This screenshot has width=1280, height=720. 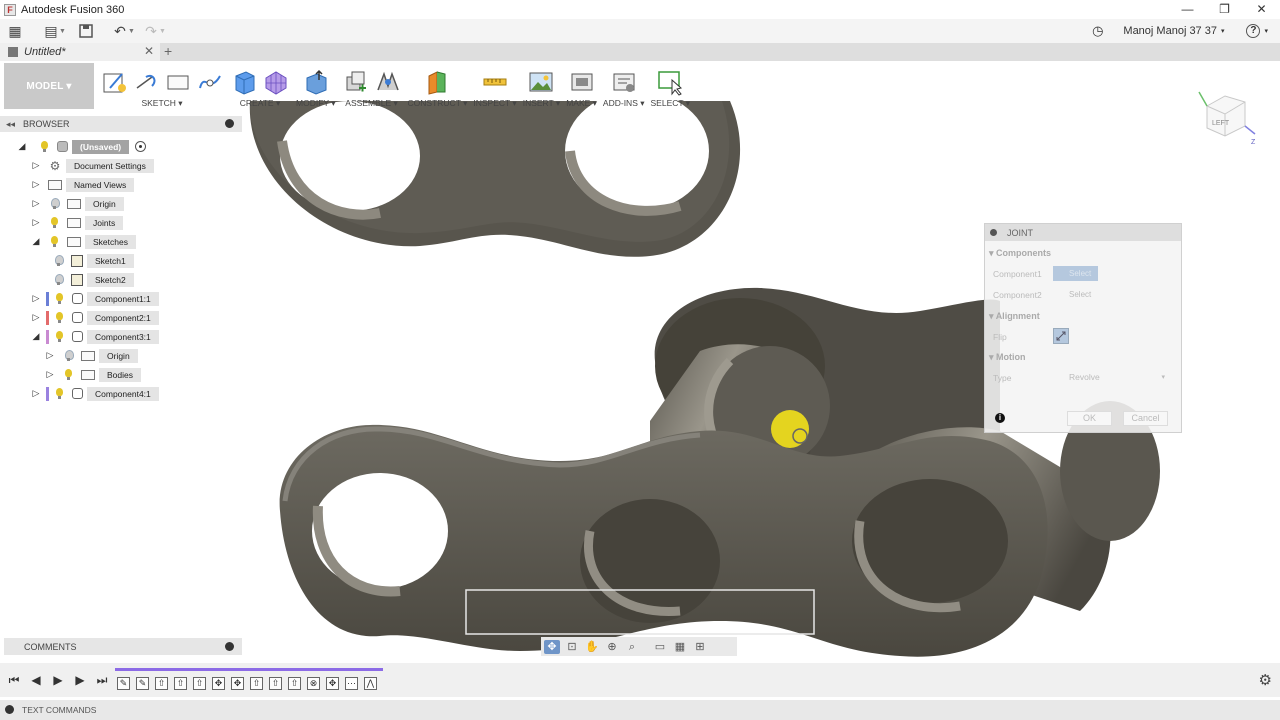 What do you see at coordinates (83, 241) in the screenshot?
I see `tree-node-sketches: ◢ Sketches` at bounding box center [83, 241].